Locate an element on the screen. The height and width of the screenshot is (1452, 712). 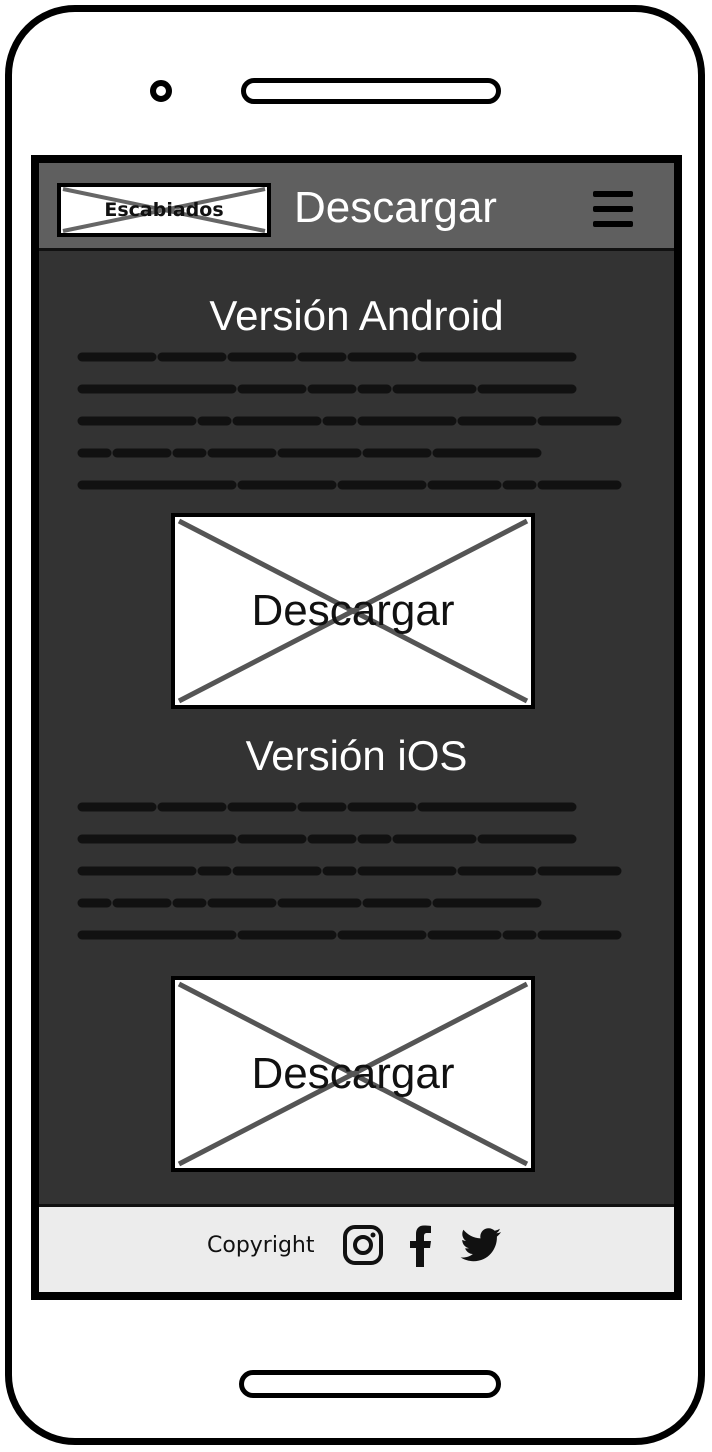
page-title: Descargar is located at coordinates (395, 207).